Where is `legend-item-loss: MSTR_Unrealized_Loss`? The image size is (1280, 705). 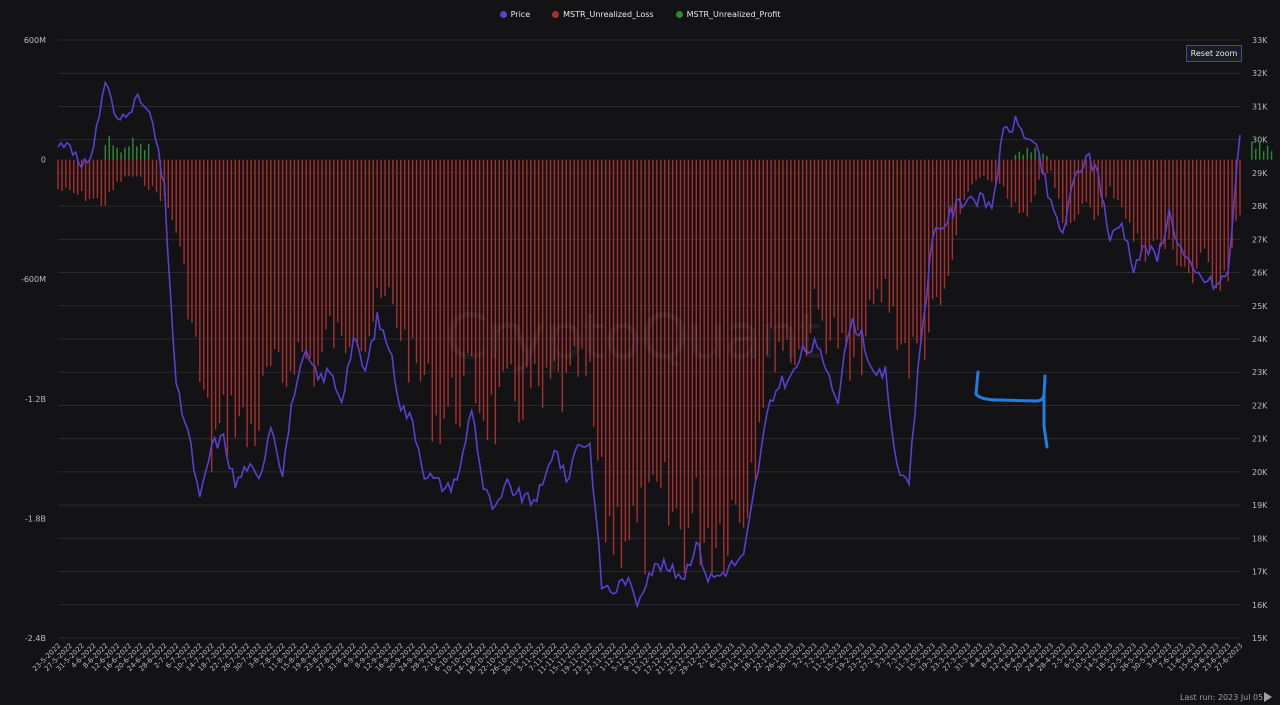 legend-item-loss: MSTR_Unrealized_Loss is located at coordinates (603, 14).